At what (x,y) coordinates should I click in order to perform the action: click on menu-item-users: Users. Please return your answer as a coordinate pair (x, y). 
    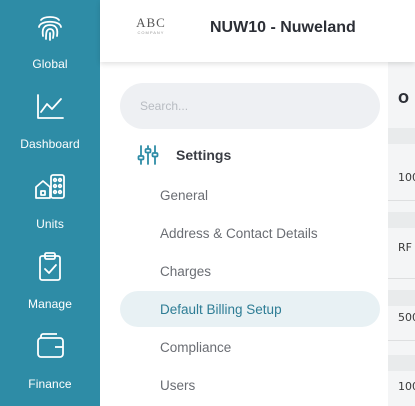
    Looking at the image, I should click on (250, 385).